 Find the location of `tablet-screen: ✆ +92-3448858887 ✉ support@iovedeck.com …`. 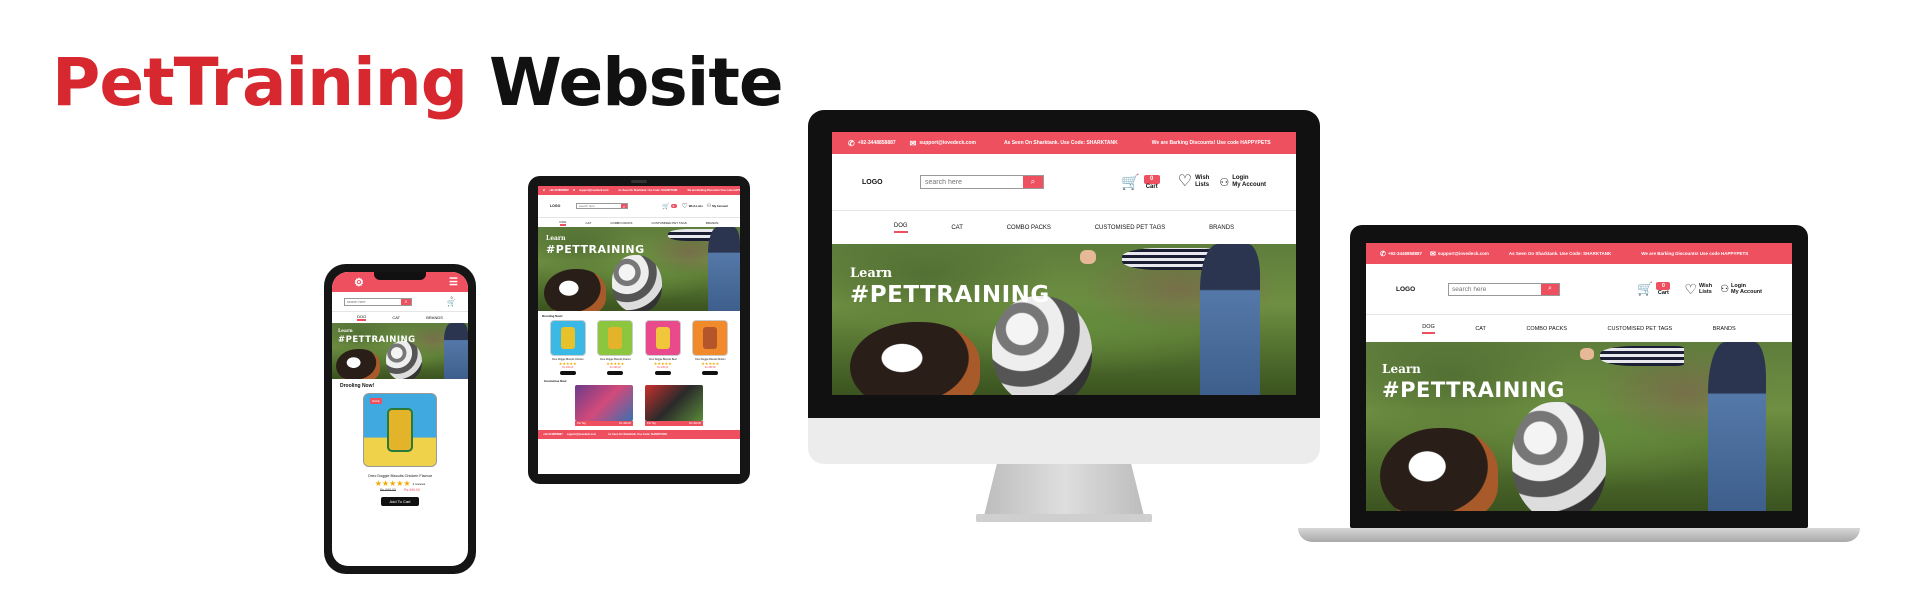

tablet-screen: ✆ +92-3448858887 ✉ support@iovedeck.com … is located at coordinates (639, 330).